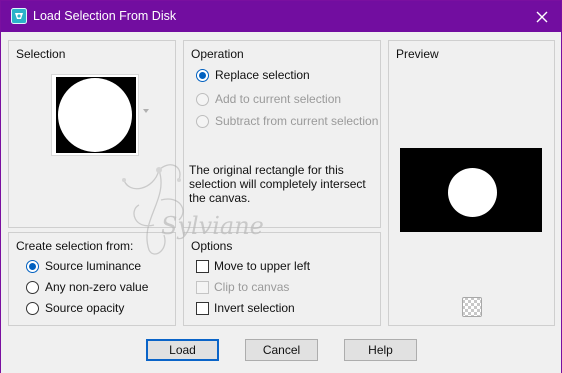 The width and height of the screenshot is (562, 373). I want to click on preview-shape, so click(472, 192).